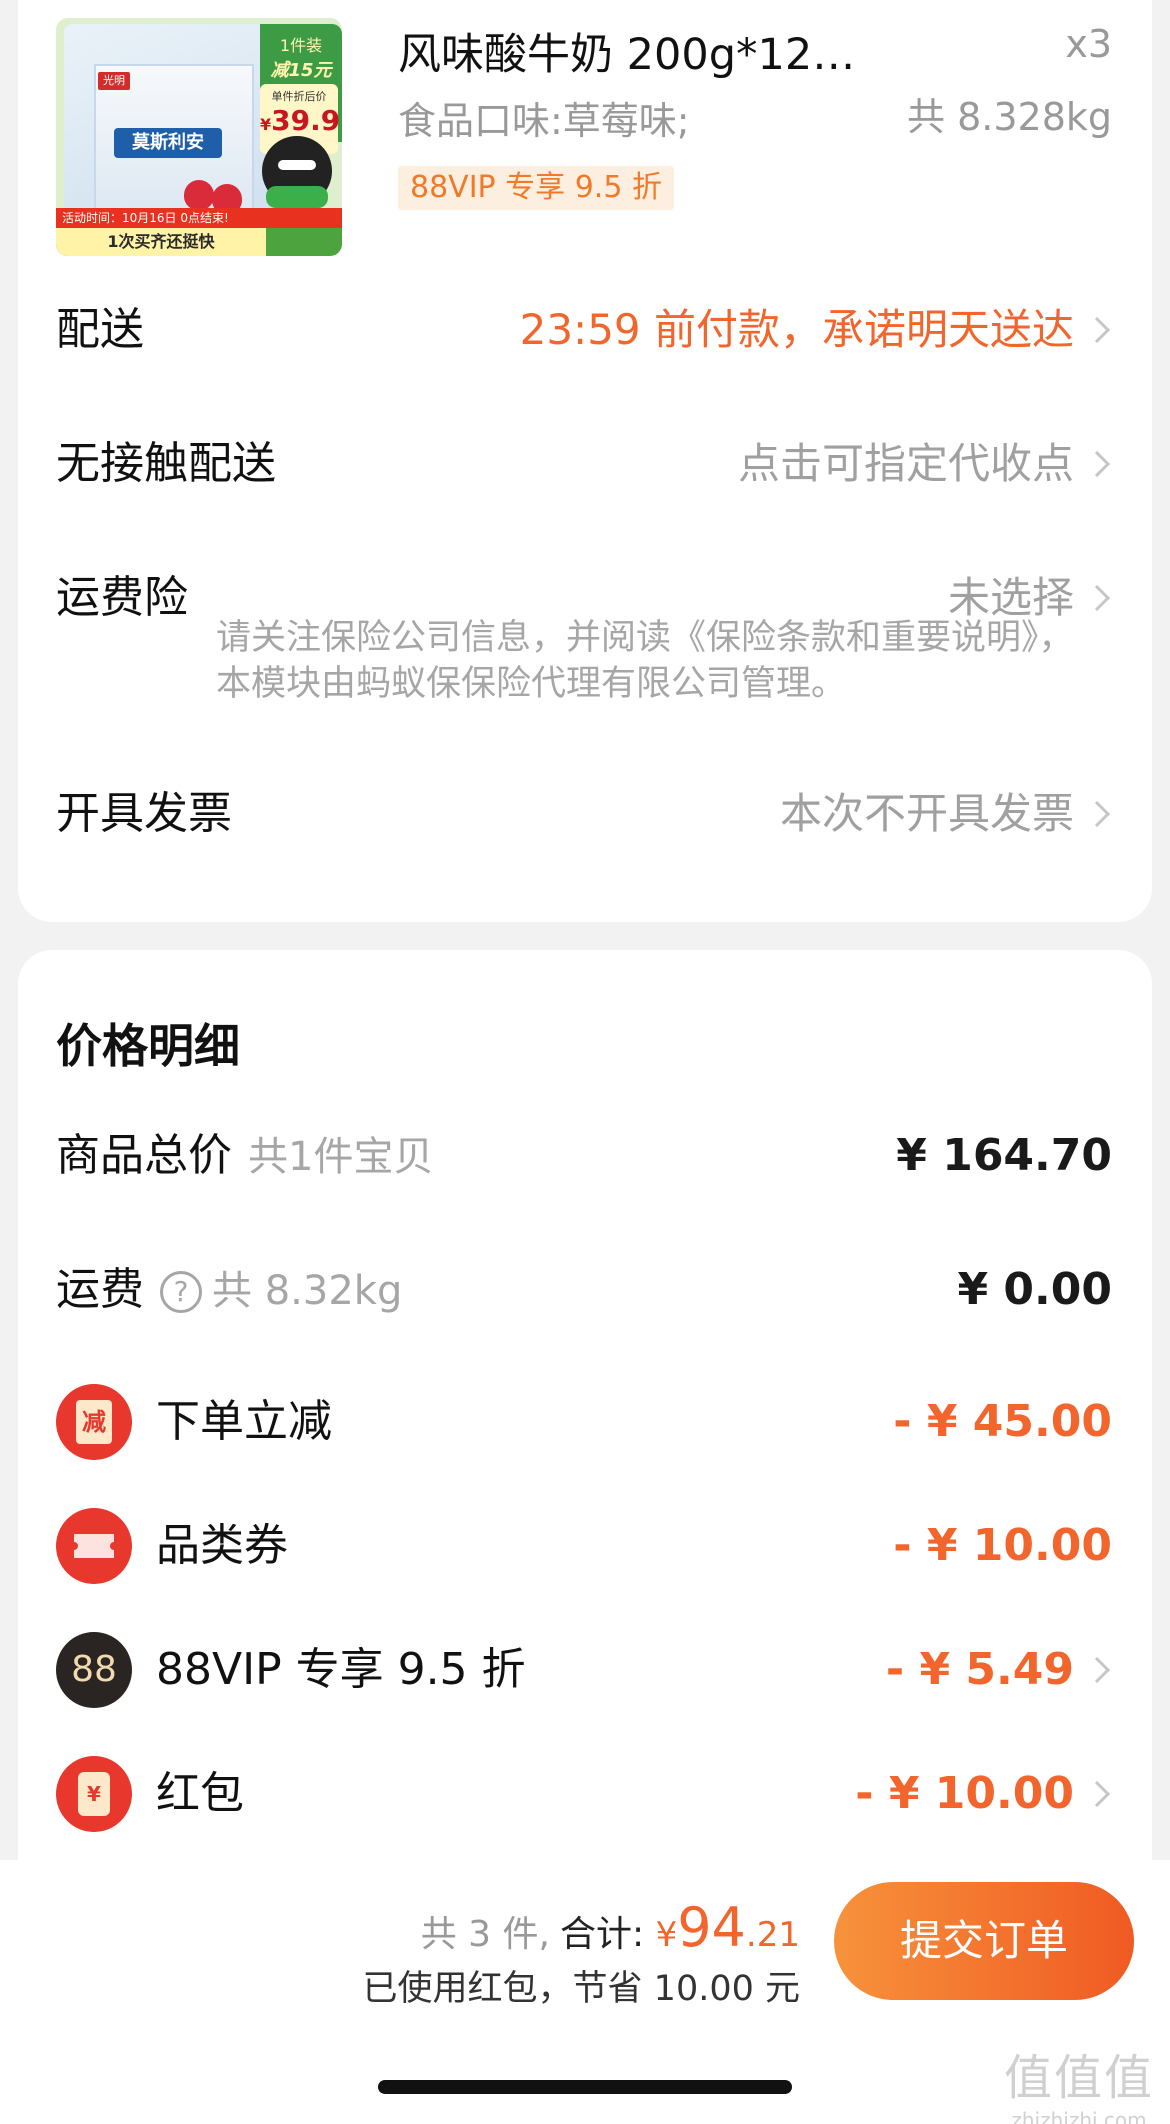 The height and width of the screenshot is (2124, 1170). Describe the element at coordinates (144, 813) in the screenshot. I see `invoice-label: 开具发票` at that location.